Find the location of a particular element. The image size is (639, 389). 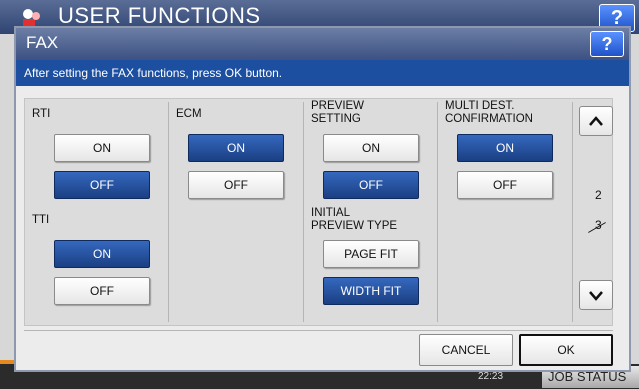

ecm-label: ECM is located at coordinates (189, 114).